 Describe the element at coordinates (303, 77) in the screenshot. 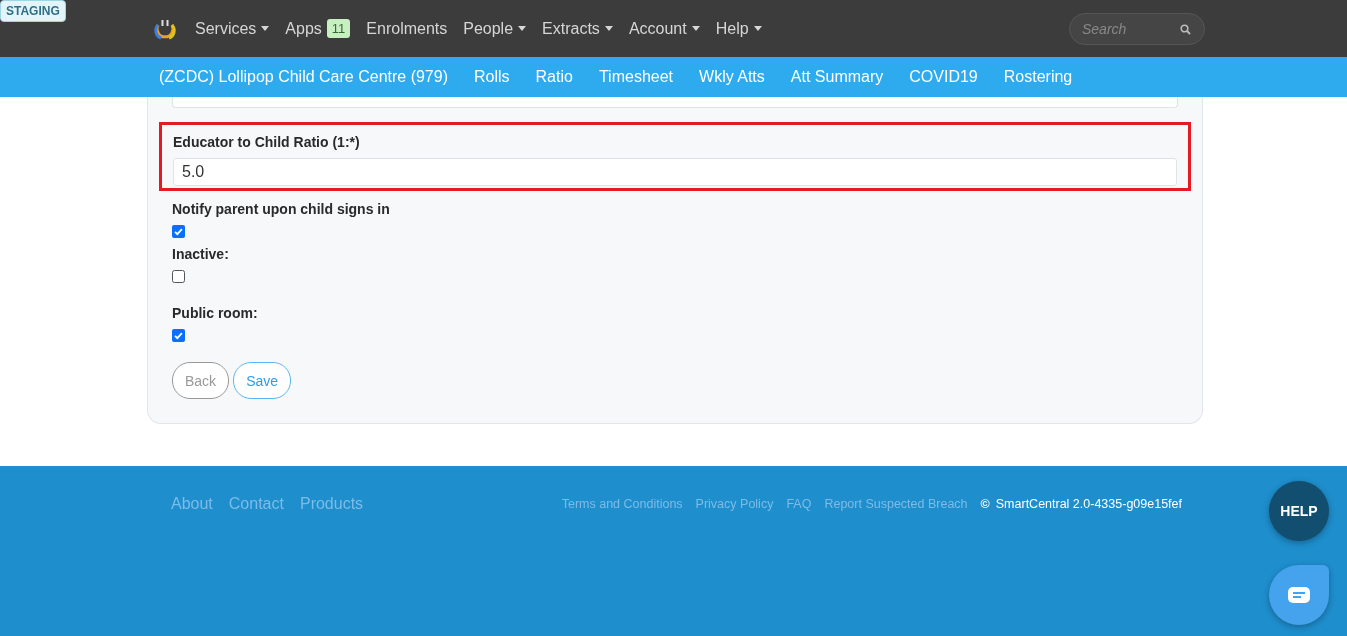

I see `subnav-link: (ZCDC) Lollipop Child Care Centre (979)` at that location.